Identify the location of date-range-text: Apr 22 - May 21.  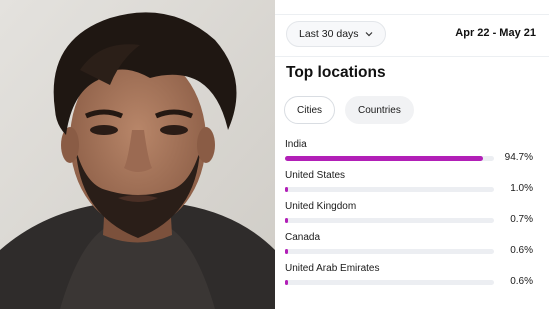
(495, 33).